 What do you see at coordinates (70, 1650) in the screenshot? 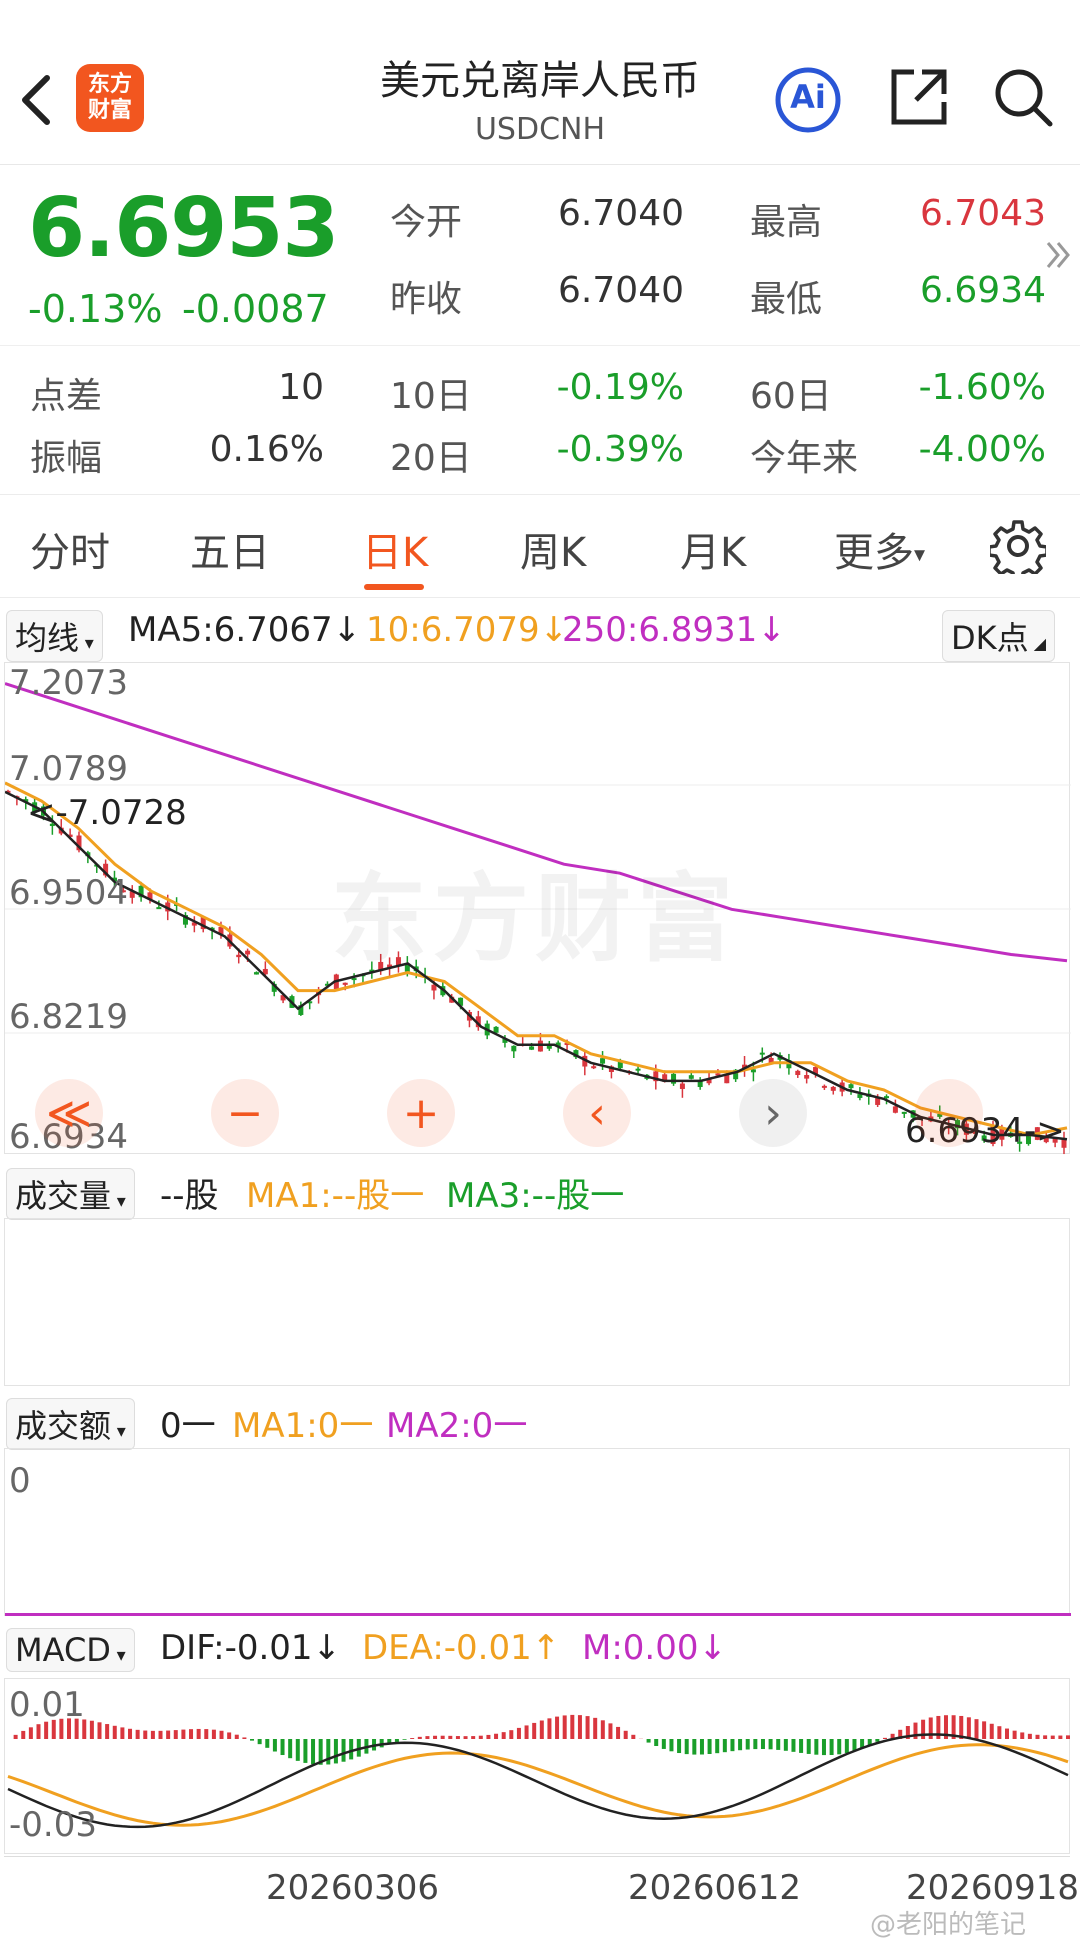
I see `macd-selector: MACD ▾` at bounding box center [70, 1650].